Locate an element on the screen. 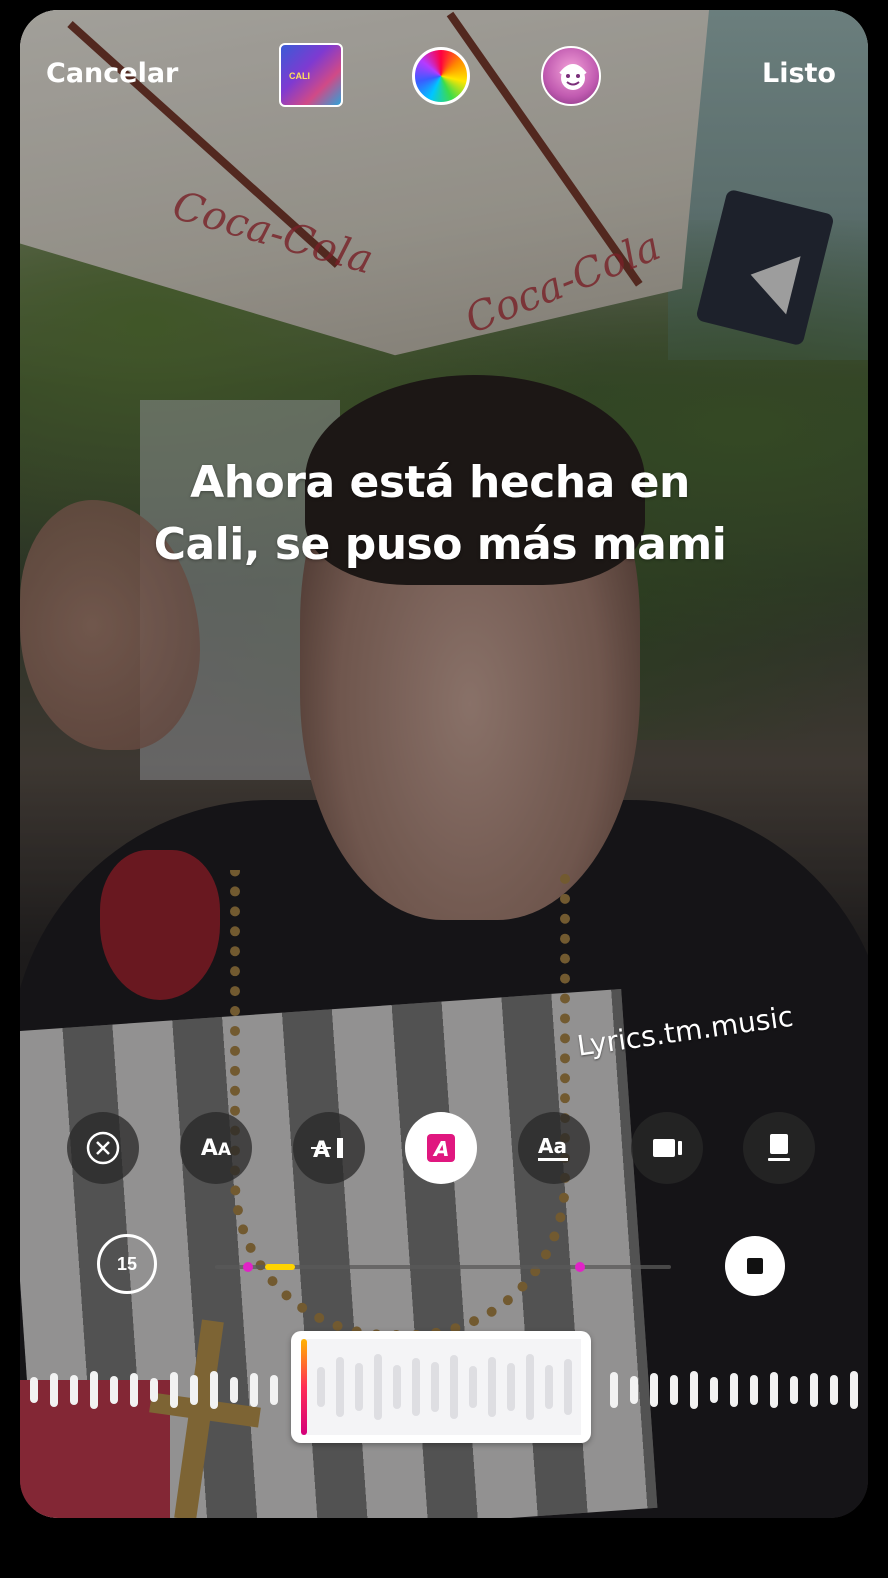  svg-text: Aa is located at coordinates (552, 1146).